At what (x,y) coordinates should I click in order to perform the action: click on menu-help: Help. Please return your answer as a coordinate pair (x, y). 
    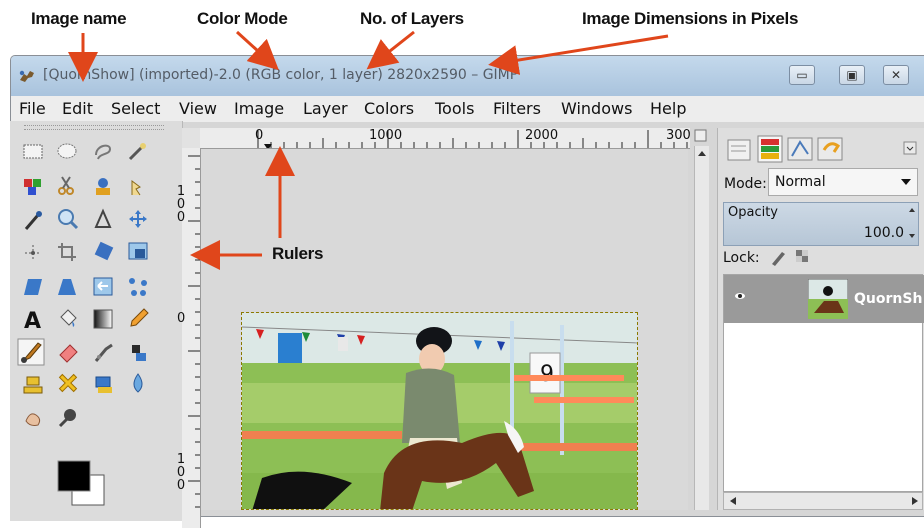
    Looking at the image, I should click on (668, 108).